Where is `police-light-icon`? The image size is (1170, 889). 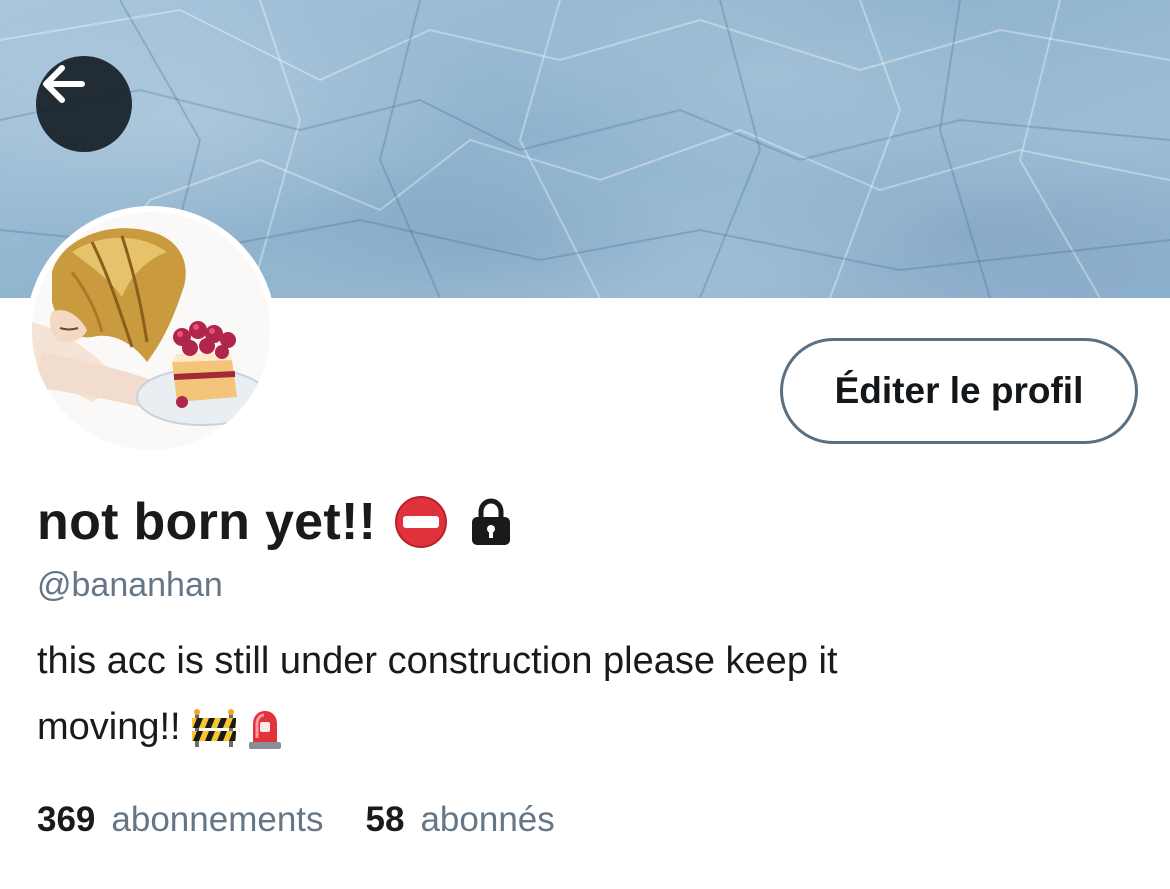 police-light-icon is located at coordinates (264, 729).